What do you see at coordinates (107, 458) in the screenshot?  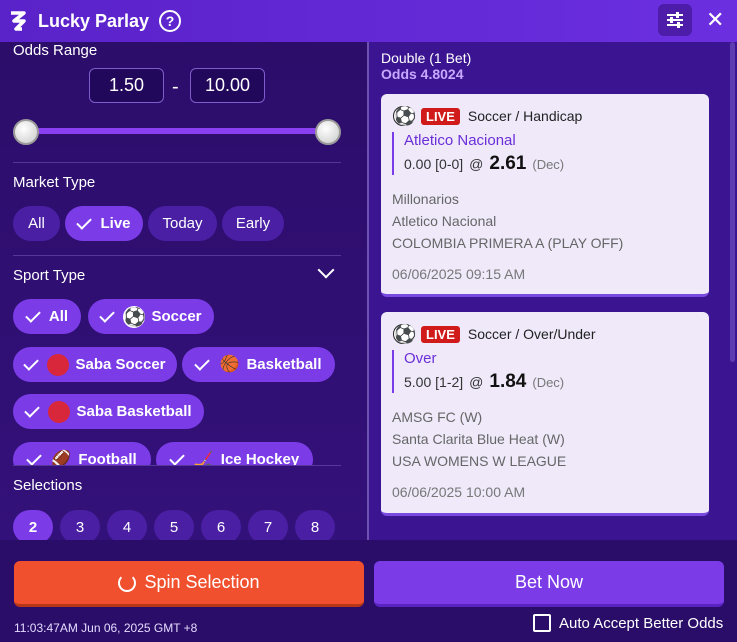 I see `sport-football-label: Football` at bounding box center [107, 458].